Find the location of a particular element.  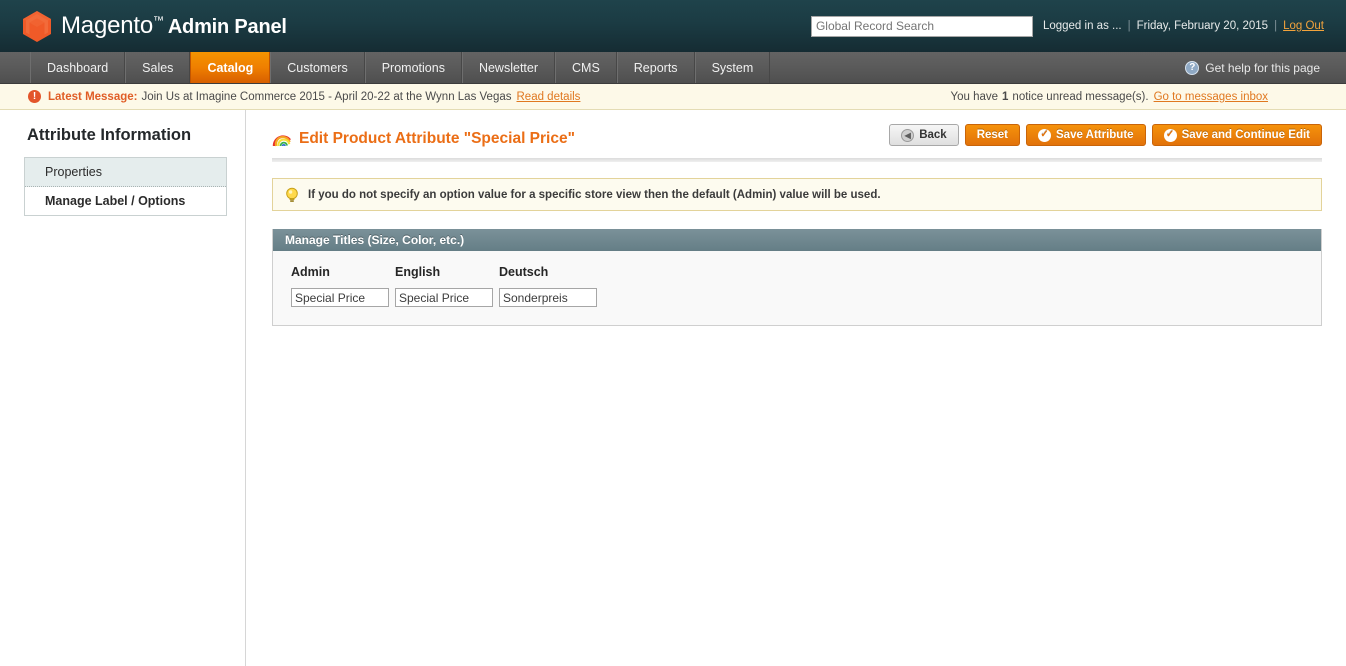

nav-item-cms: CMS is located at coordinates (586, 67).